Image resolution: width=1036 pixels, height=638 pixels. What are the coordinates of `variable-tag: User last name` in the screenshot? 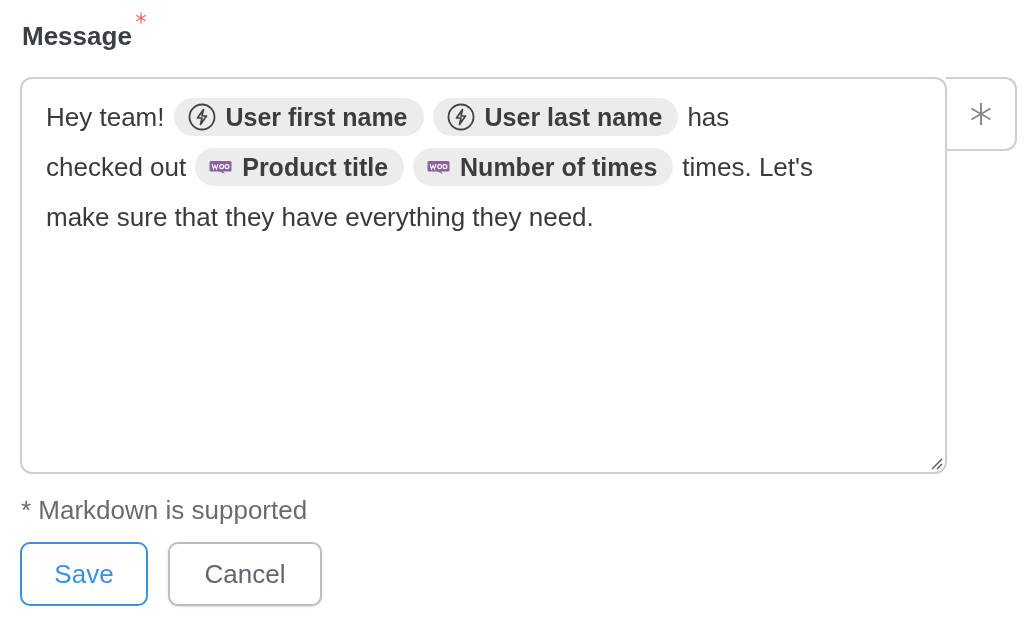 It's located at (555, 117).